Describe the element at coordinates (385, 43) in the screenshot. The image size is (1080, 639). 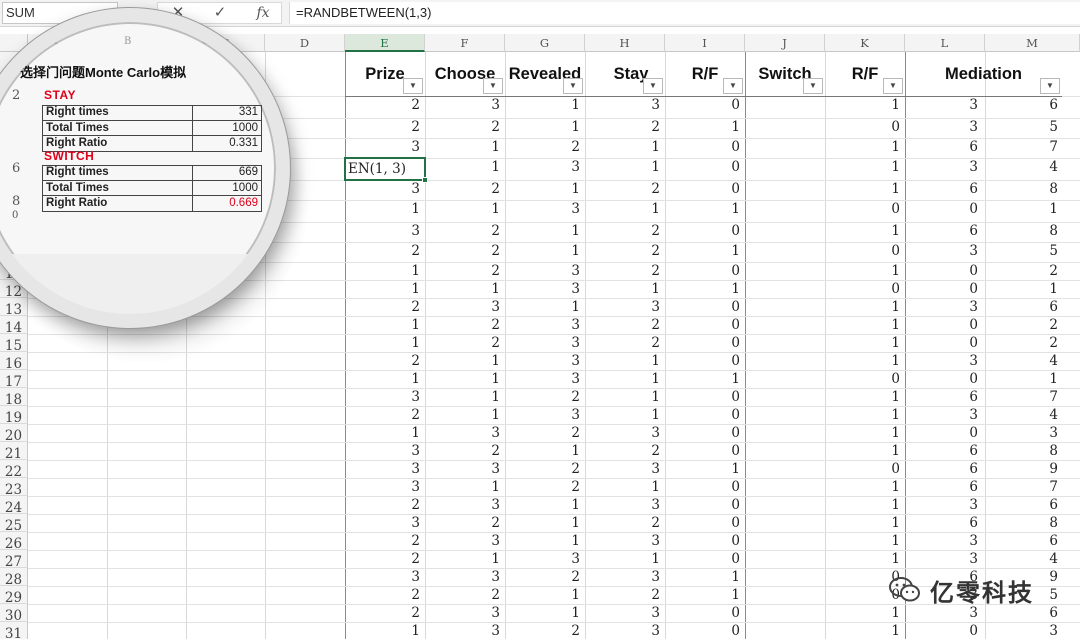
I see `column-header-e: E` at that location.